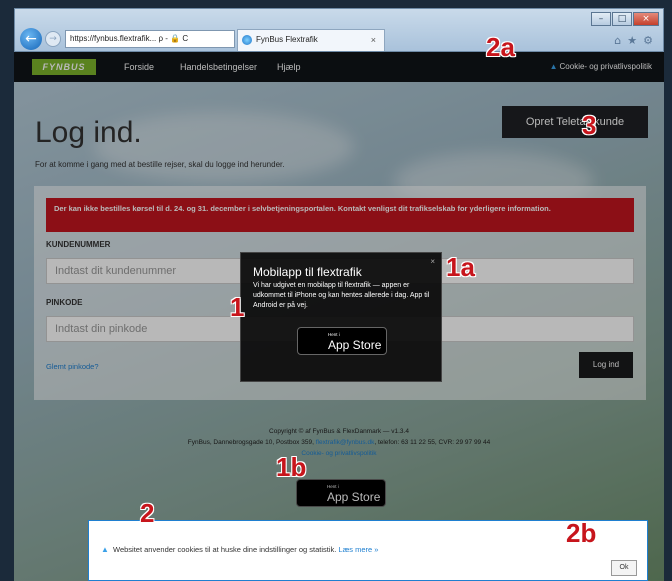 The height and width of the screenshot is (581, 672). I want to click on callout-1a: 1a, so click(460, 267).